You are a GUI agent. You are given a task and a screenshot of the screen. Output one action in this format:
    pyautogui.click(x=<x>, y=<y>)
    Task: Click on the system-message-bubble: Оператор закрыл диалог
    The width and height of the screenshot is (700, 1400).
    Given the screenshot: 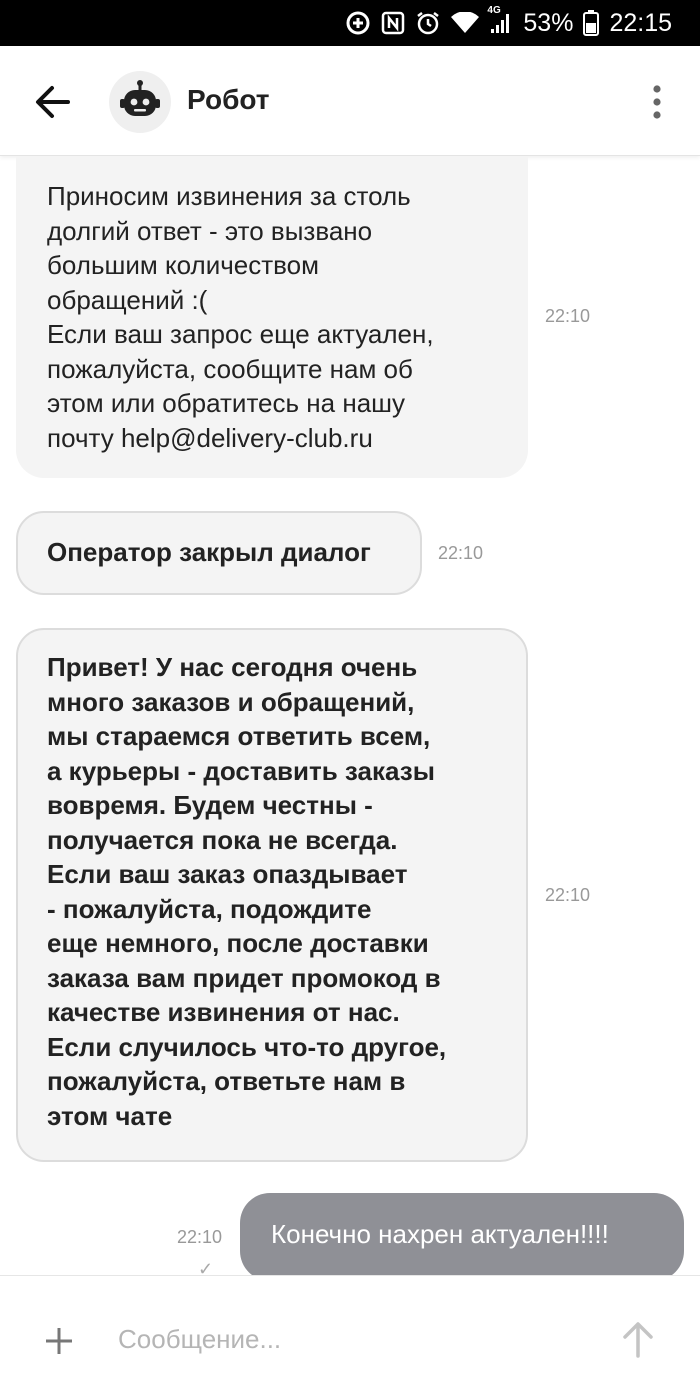 What is the action you would take?
    pyautogui.click(x=219, y=553)
    